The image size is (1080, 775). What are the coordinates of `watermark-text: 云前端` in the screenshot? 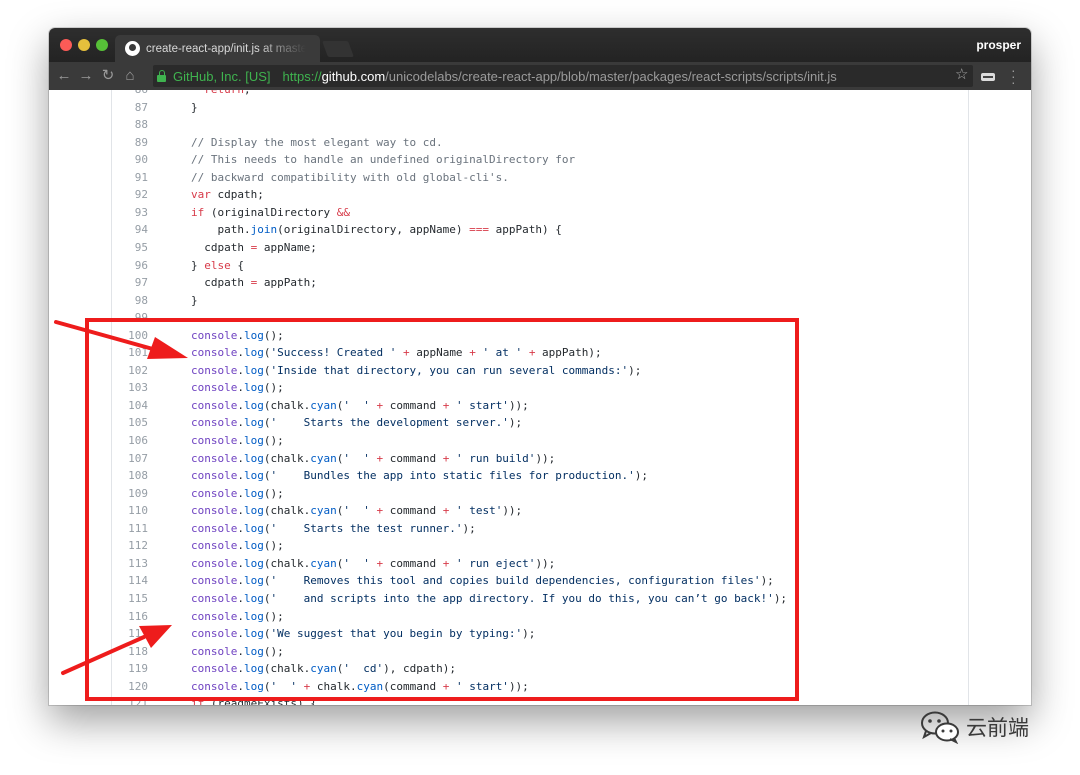 It's located at (997, 728).